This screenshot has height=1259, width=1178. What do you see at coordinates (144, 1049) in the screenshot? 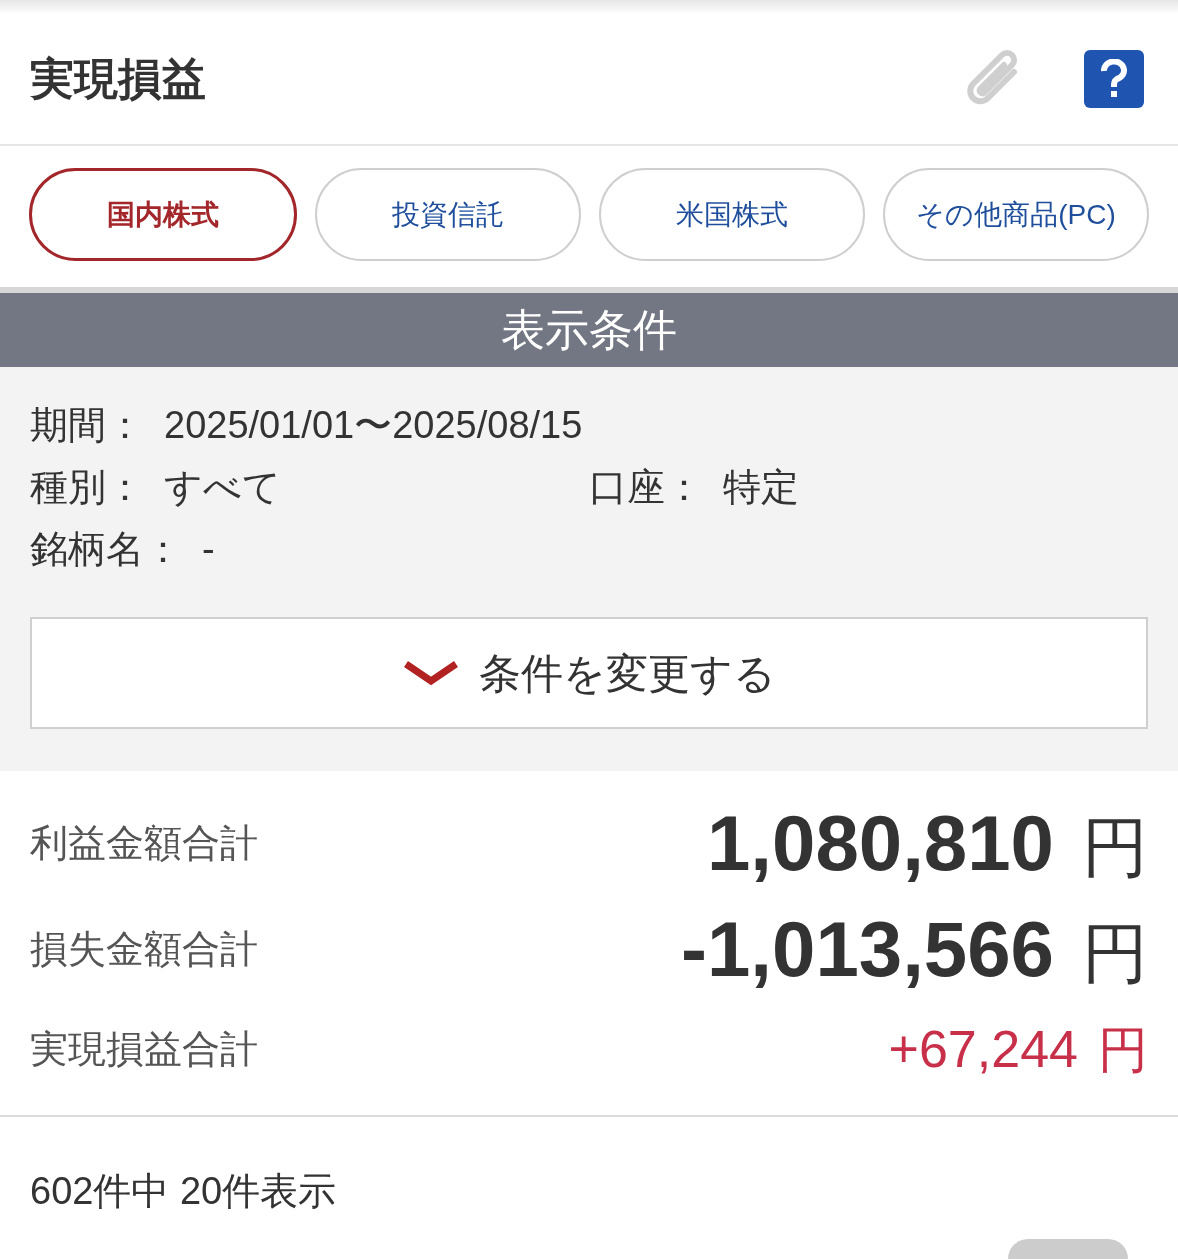
I see `total-label: 実現損益合計` at bounding box center [144, 1049].